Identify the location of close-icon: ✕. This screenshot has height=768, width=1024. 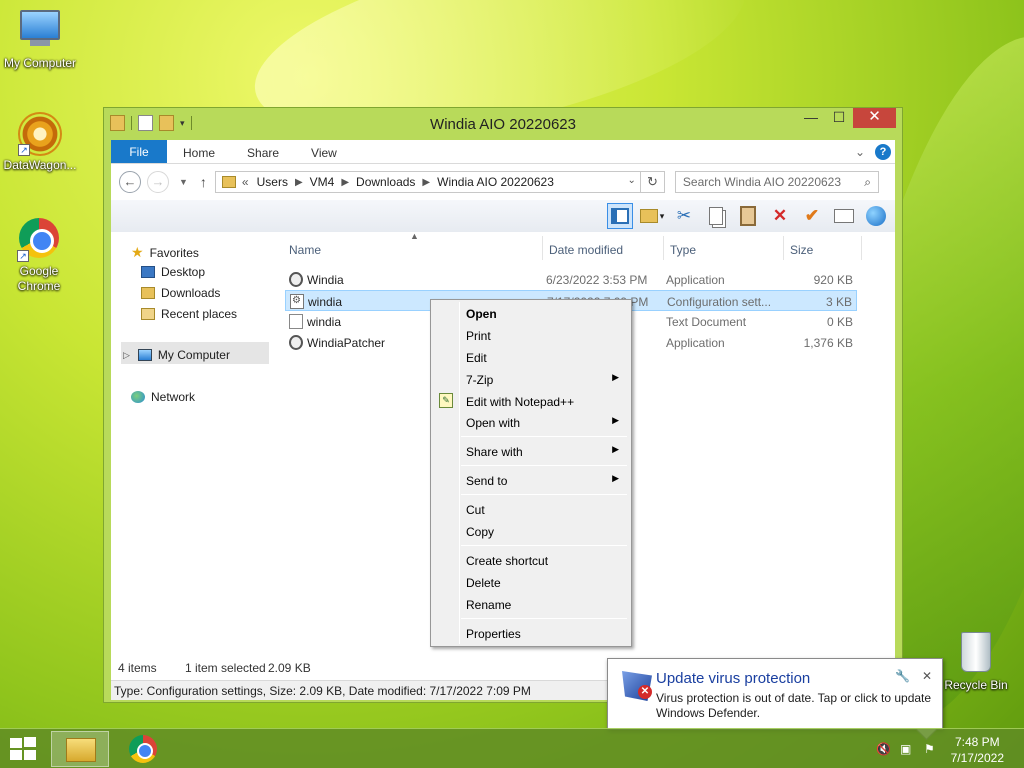
(927, 676).